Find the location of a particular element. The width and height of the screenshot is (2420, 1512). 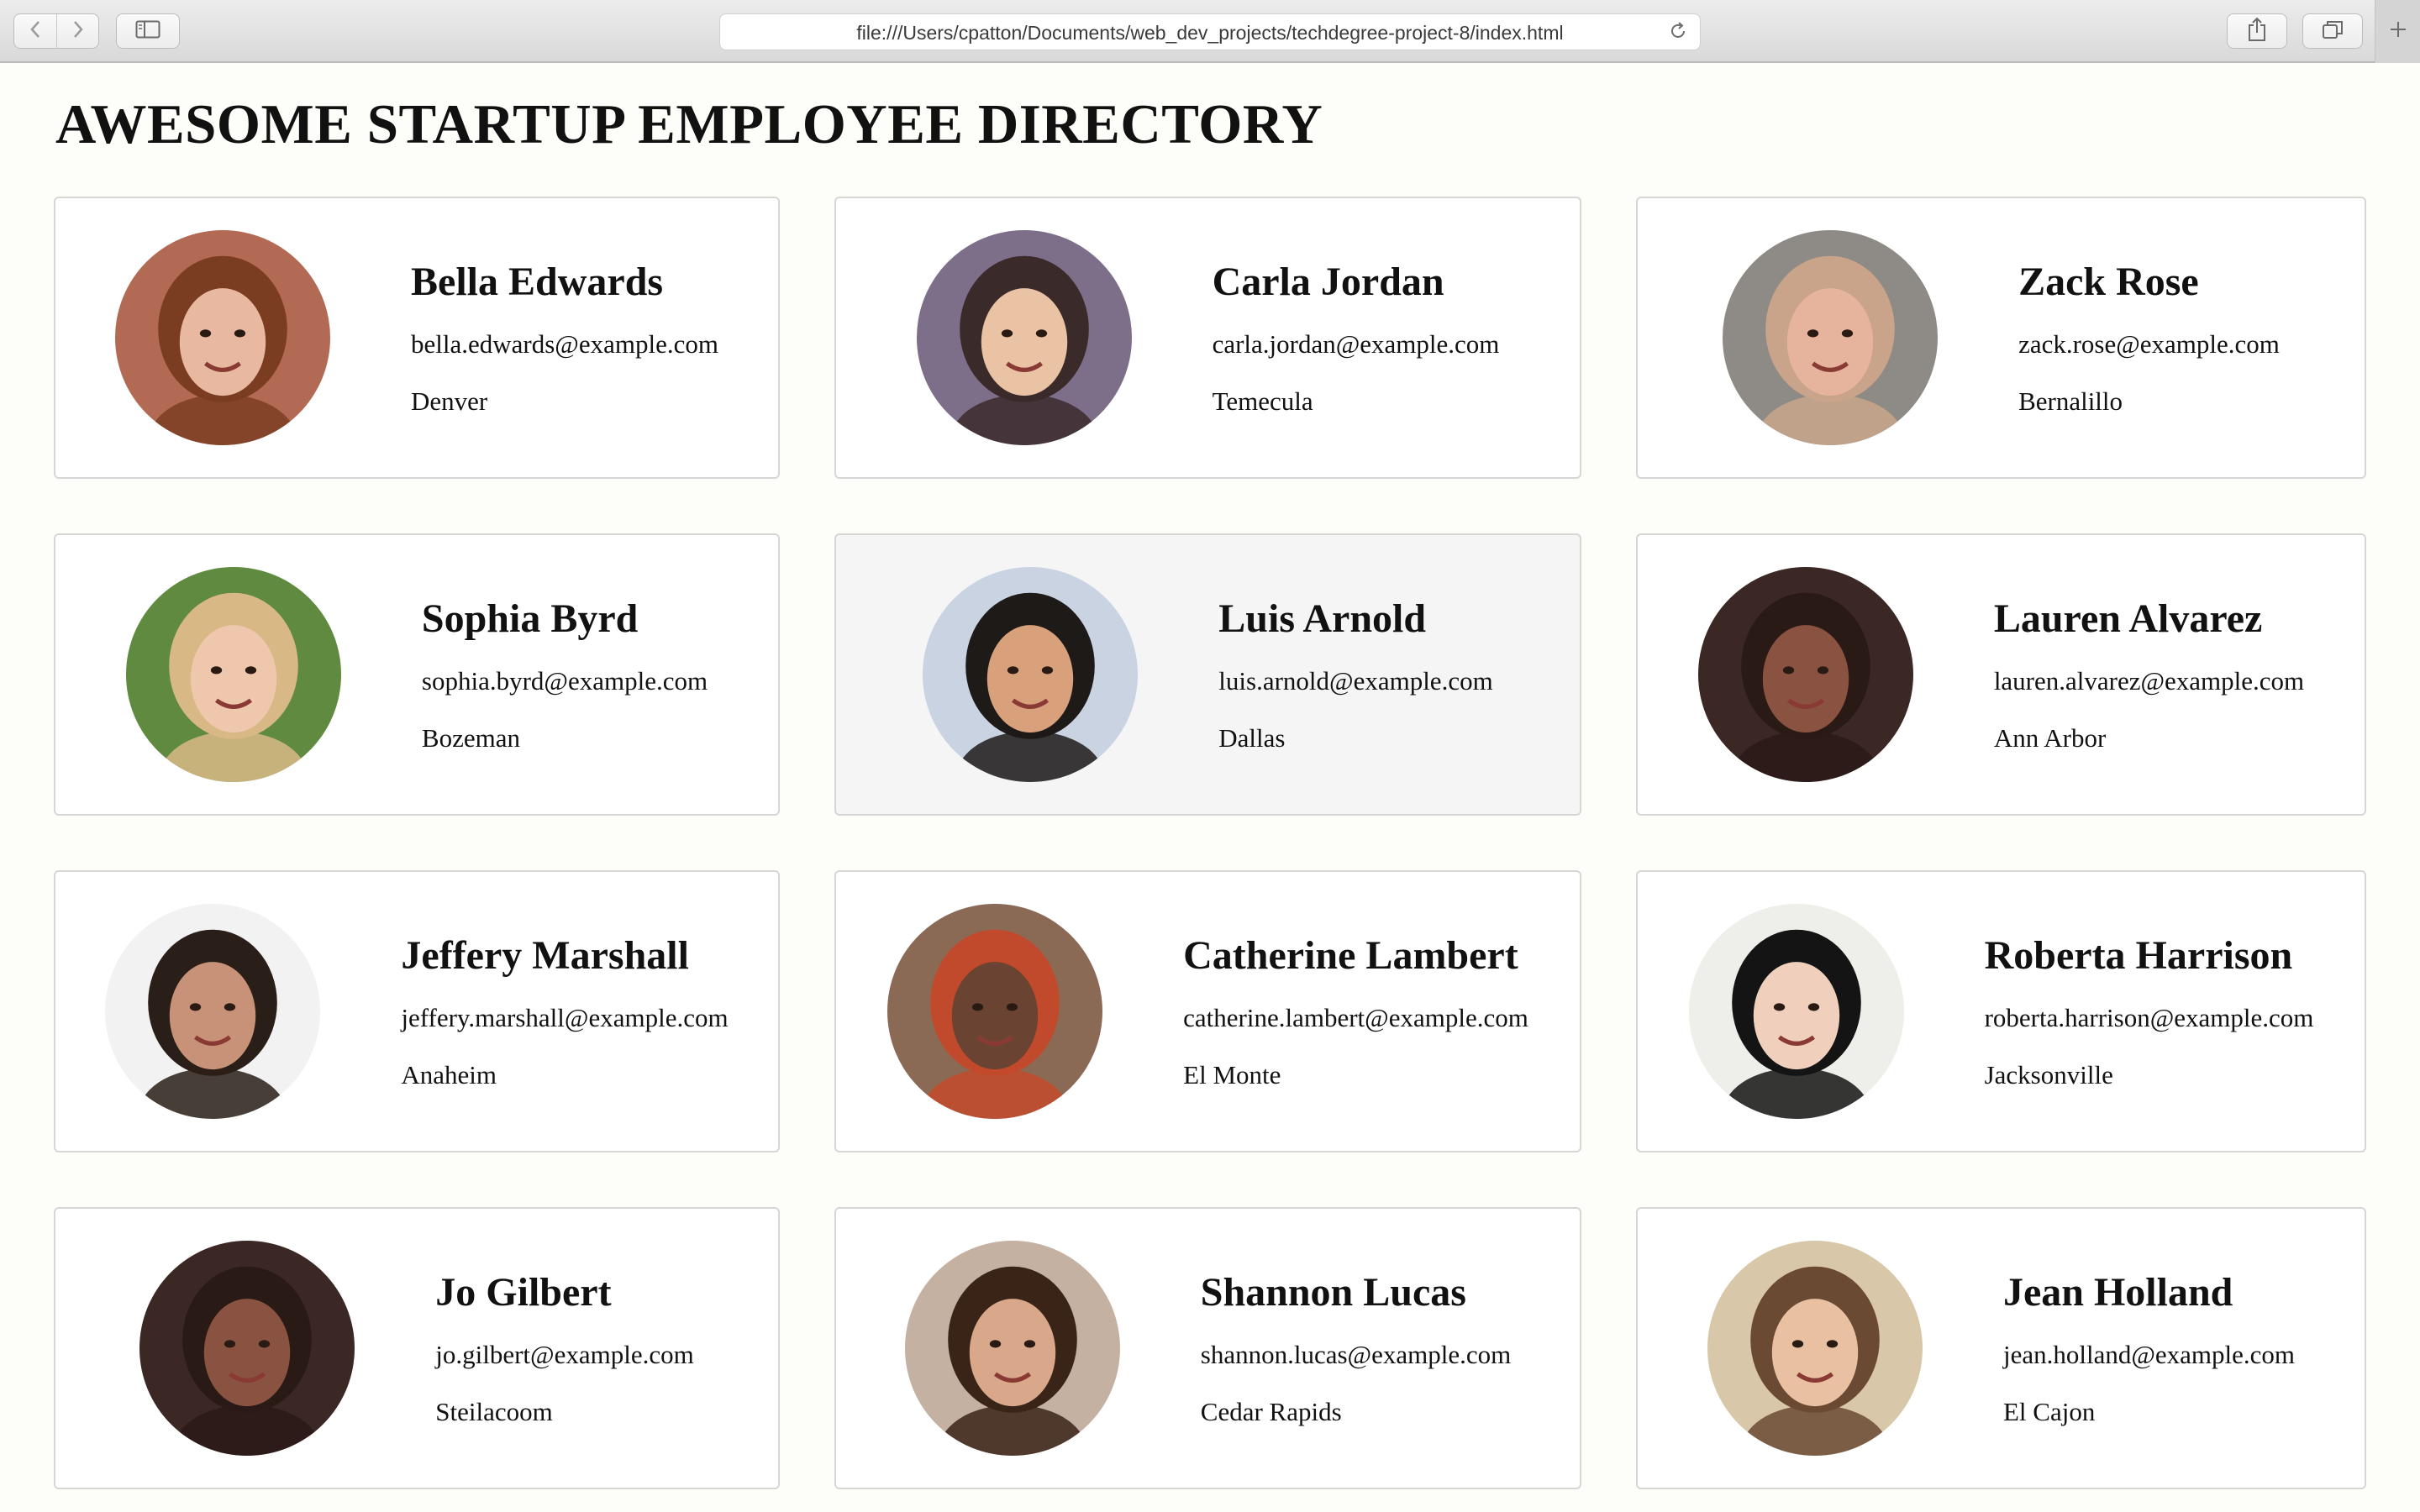

employee-name: Shannon Lucas is located at coordinates (1333, 1292).